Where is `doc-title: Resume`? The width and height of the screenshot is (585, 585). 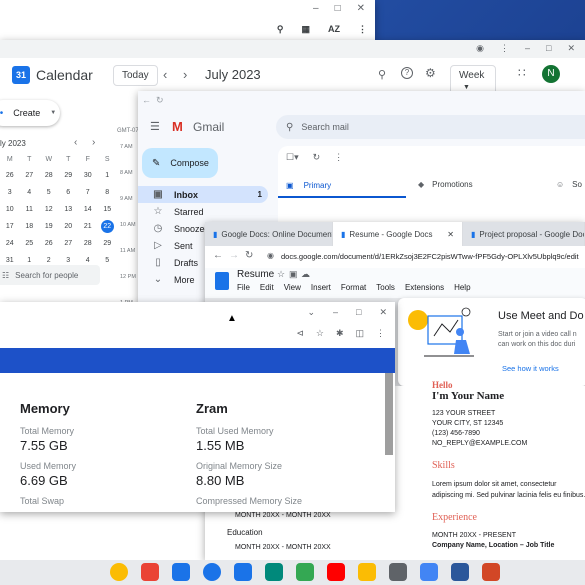 doc-title: Resume is located at coordinates (255, 274).